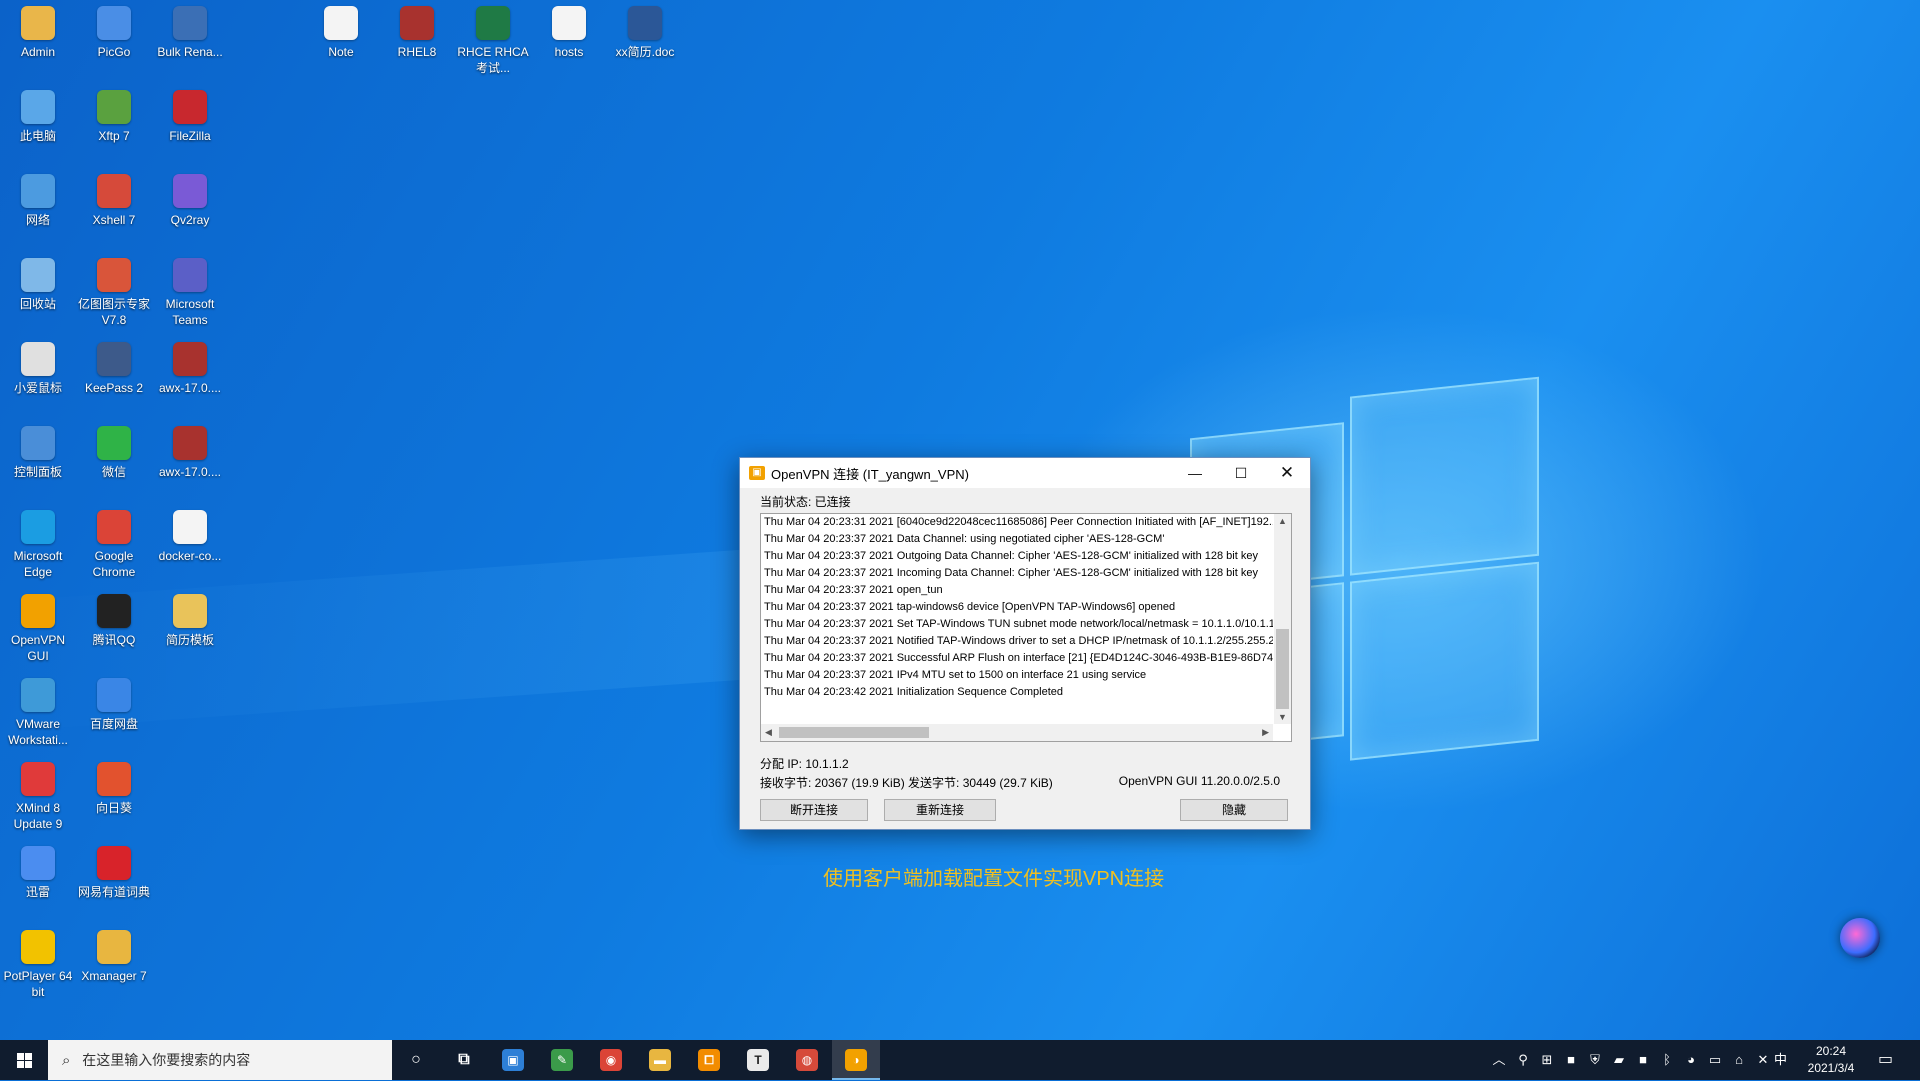  What do you see at coordinates (190, 114) in the screenshot?
I see `desktop-icon: FileZilla` at bounding box center [190, 114].